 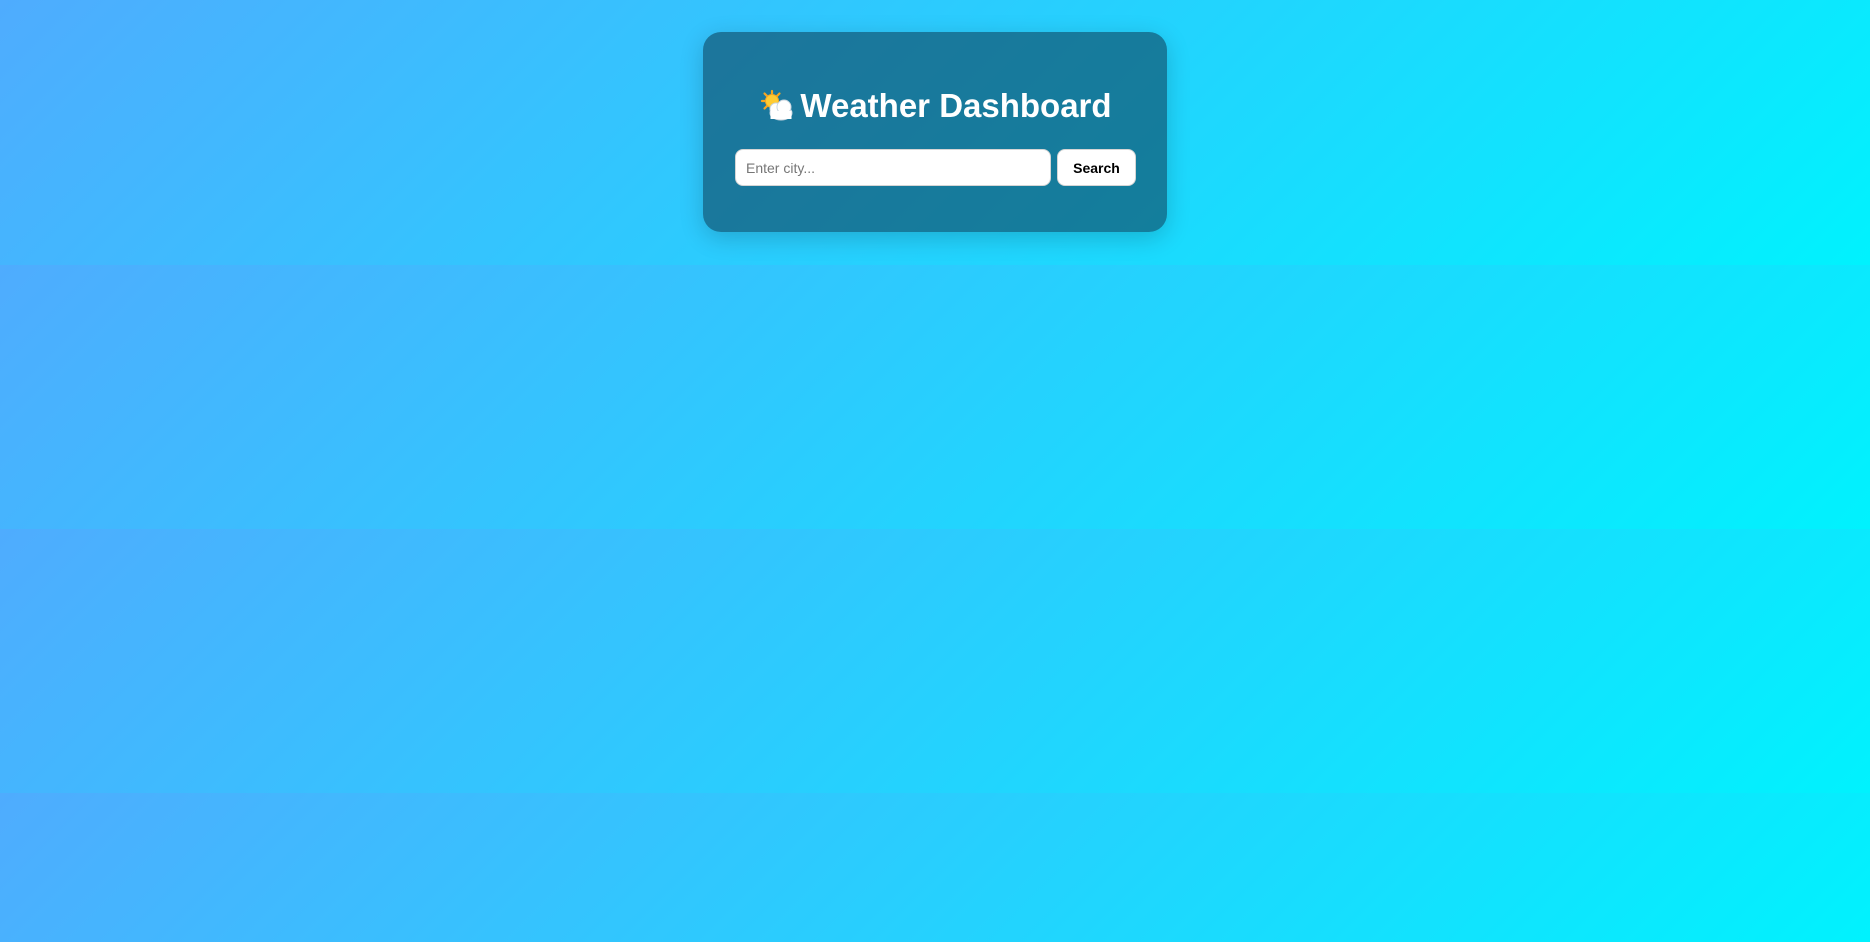 I want to click on city-search-input, so click(x=893, y=167).